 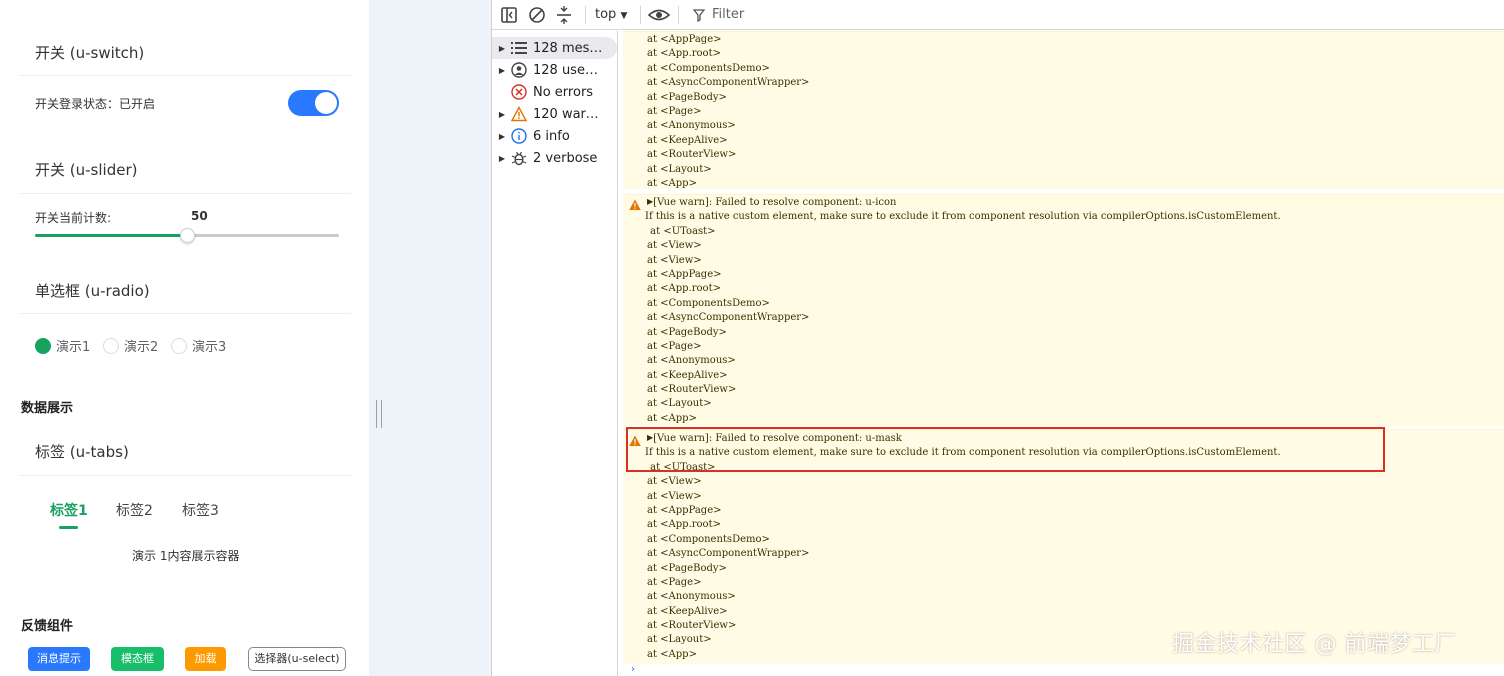 What do you see at coordinates (728, 14) in the screenshot?
I see `filter-input: Filter` at bounding box center [728, 14].